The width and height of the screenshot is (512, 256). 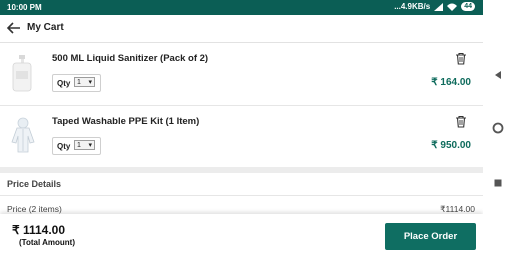 What do you see at coordinates (452, 7) in the screenshot?
I see `wifi-icon` at bounding box center [452, 7].